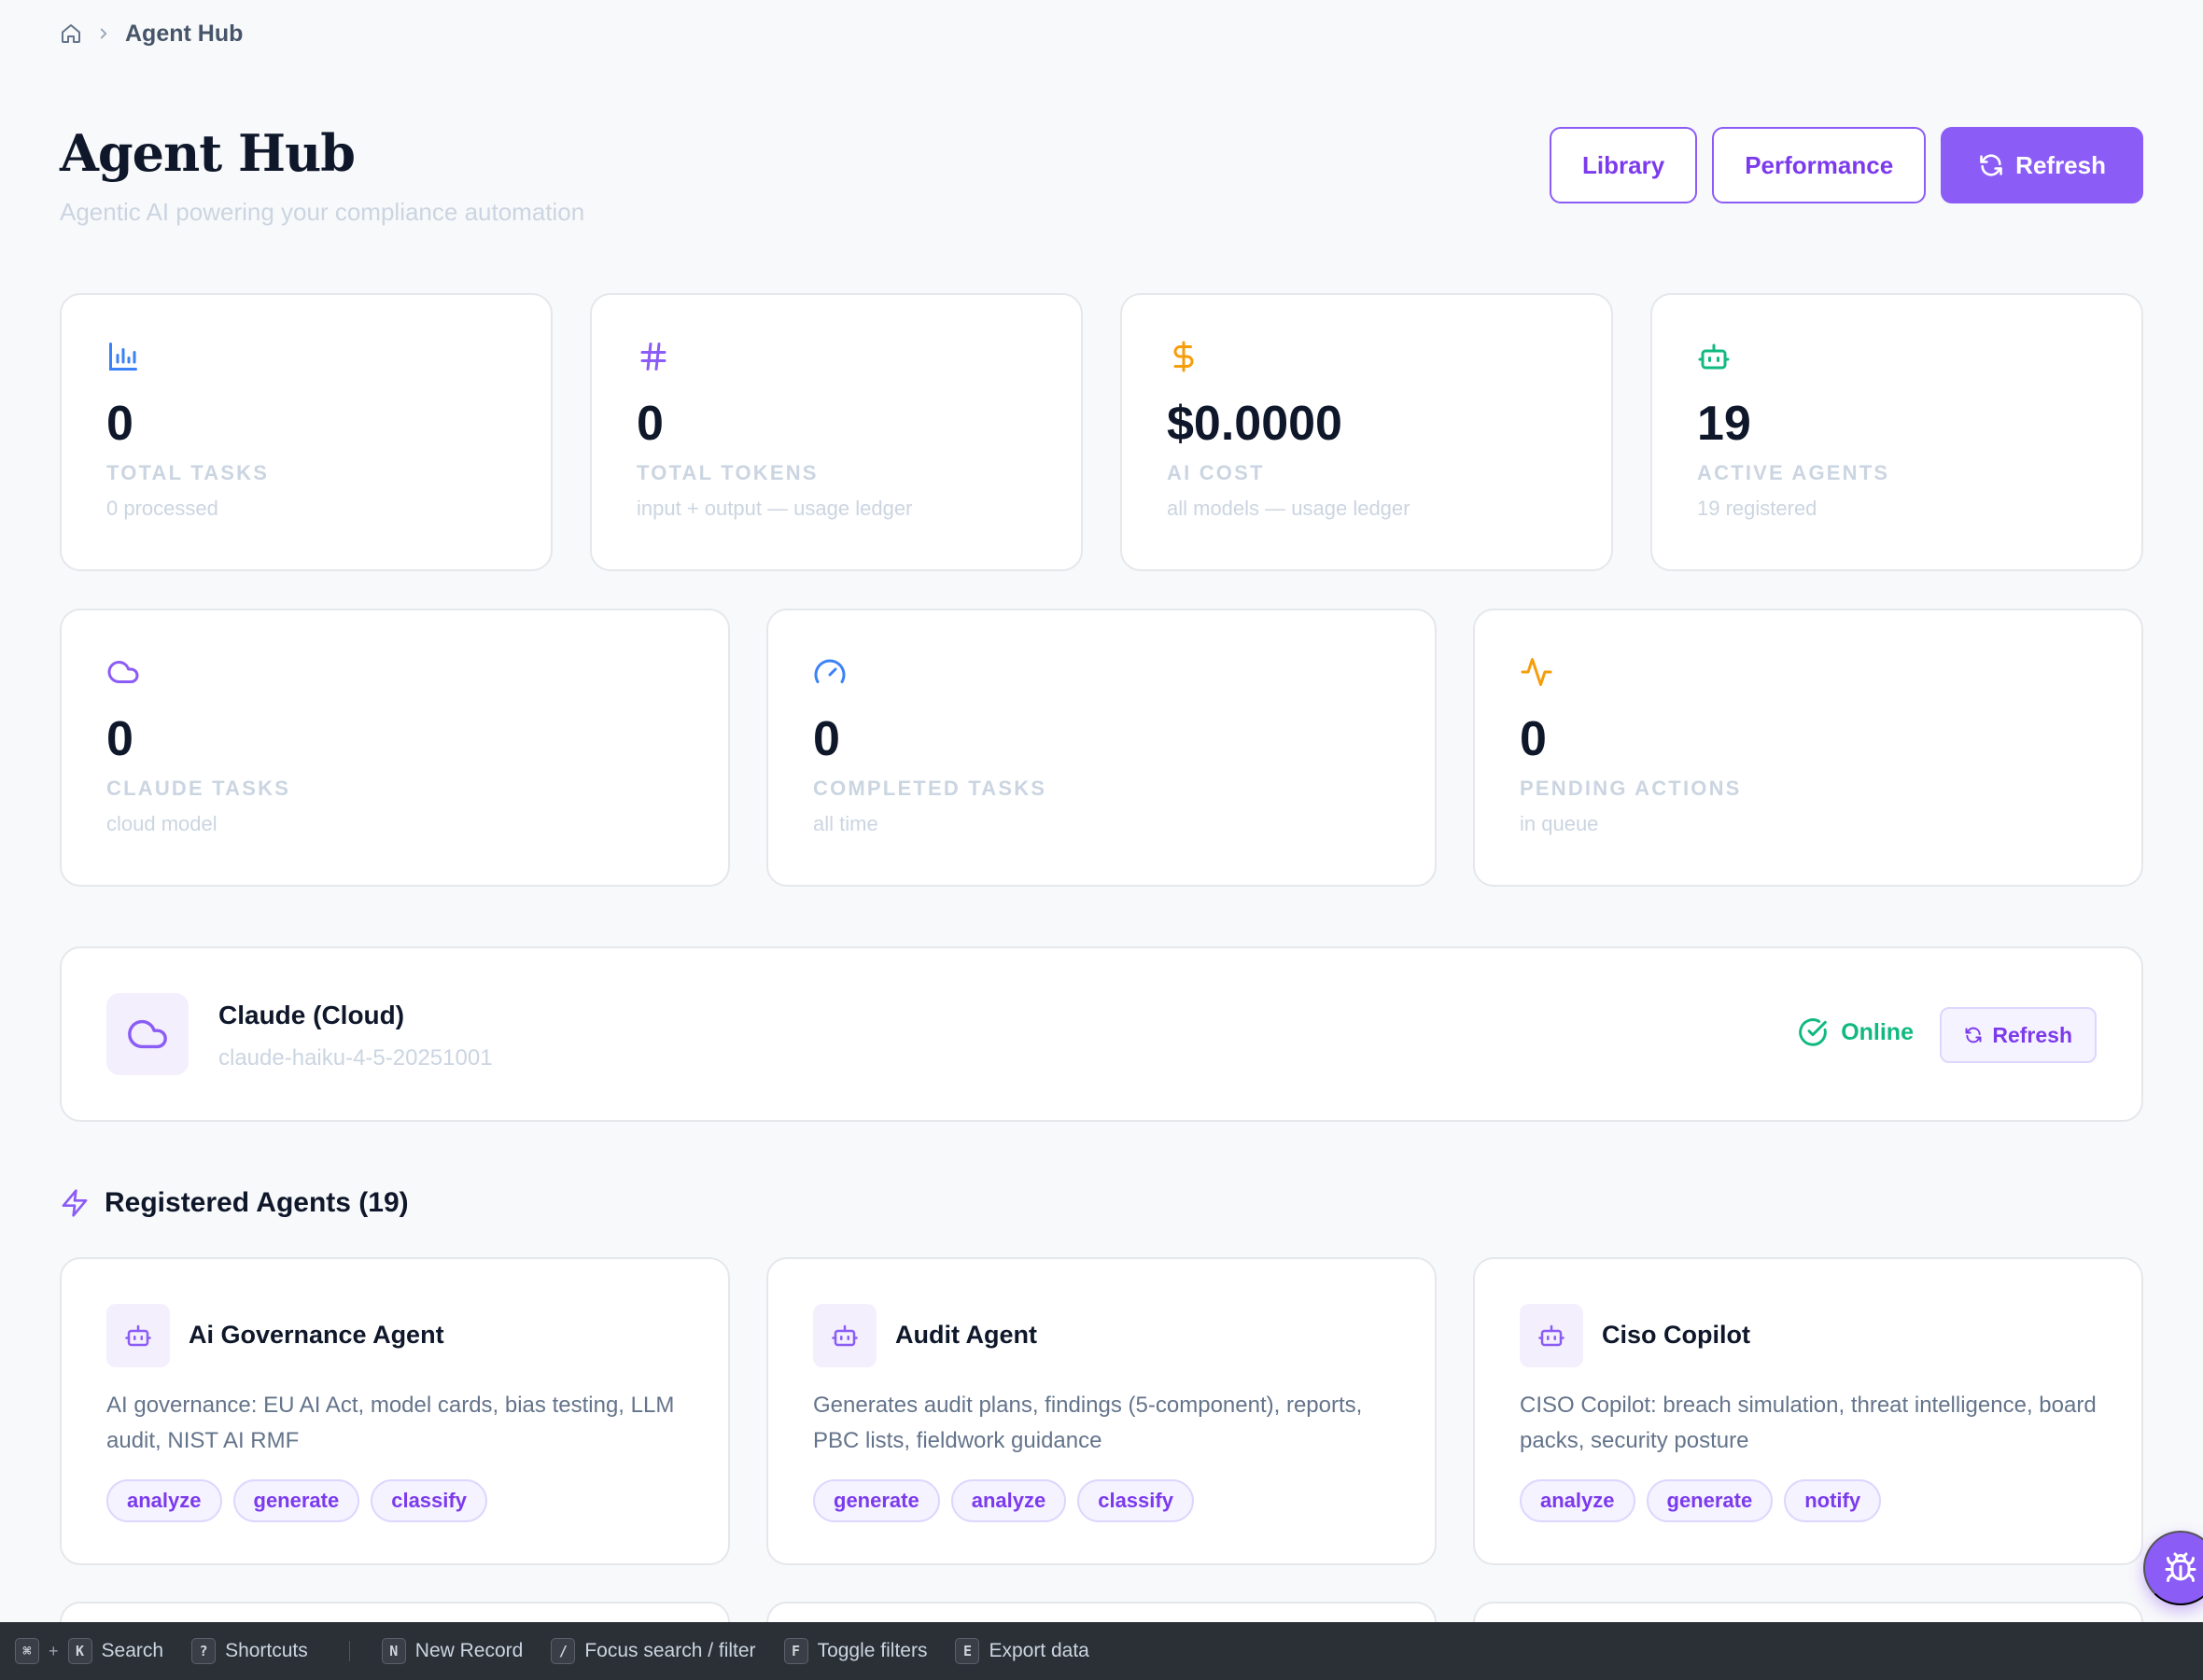 Image resolution: width=2203 pixels, height=1680 pixels. I want to click on chevron-right-icon, so click(104, 33).